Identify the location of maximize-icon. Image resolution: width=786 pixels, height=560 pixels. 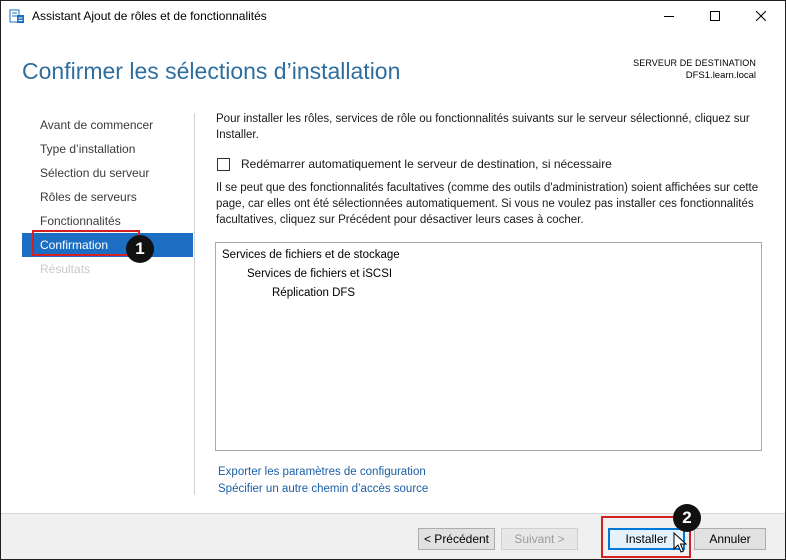
(715, 16).